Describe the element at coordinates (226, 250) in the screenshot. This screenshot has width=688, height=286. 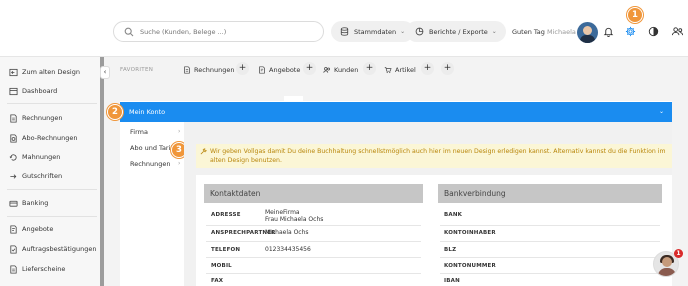
I see `contact-label-telefon: TELEFON` at that location.